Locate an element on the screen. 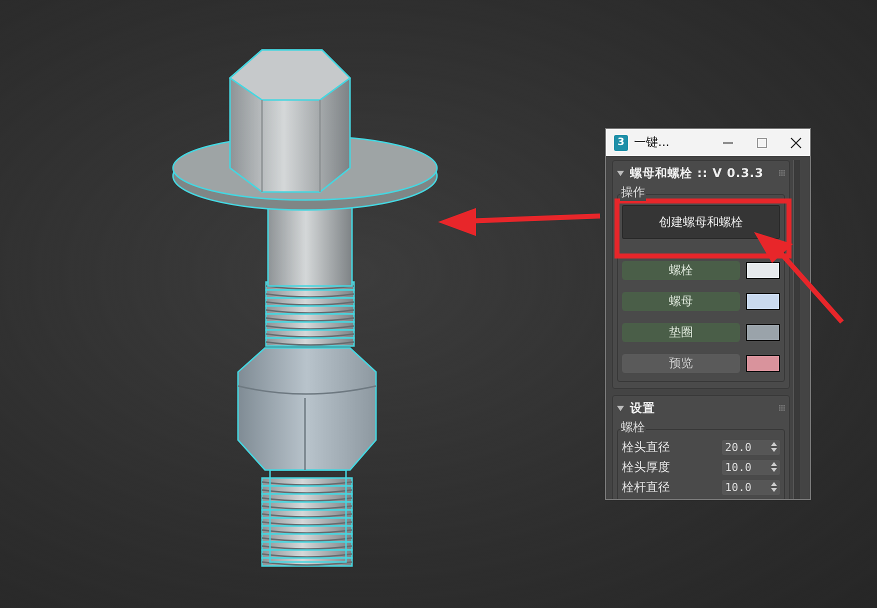 This screenshot has width=877, height=608. create-button: 创建螺母和螺栓 is located at coordinates (701, 222).